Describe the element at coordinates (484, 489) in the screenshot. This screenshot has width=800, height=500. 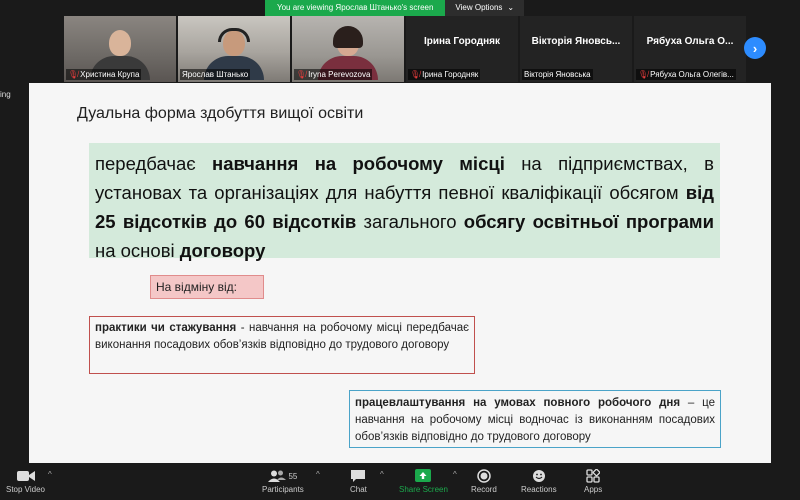
I see `record-label: Record` at that location.